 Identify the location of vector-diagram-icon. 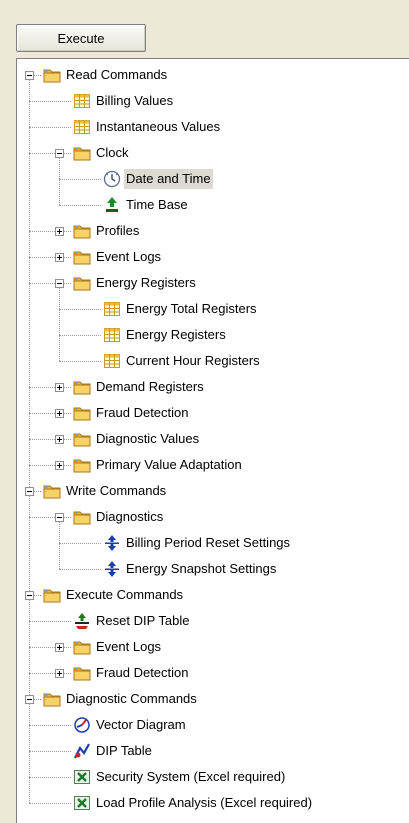
(82, 725).